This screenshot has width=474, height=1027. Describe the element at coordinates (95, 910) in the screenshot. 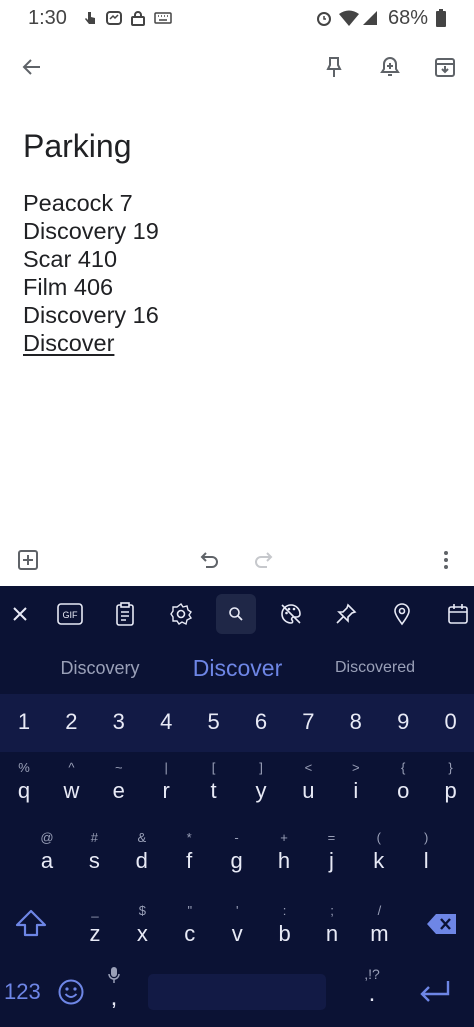

I see `key-hint: _` at that location.